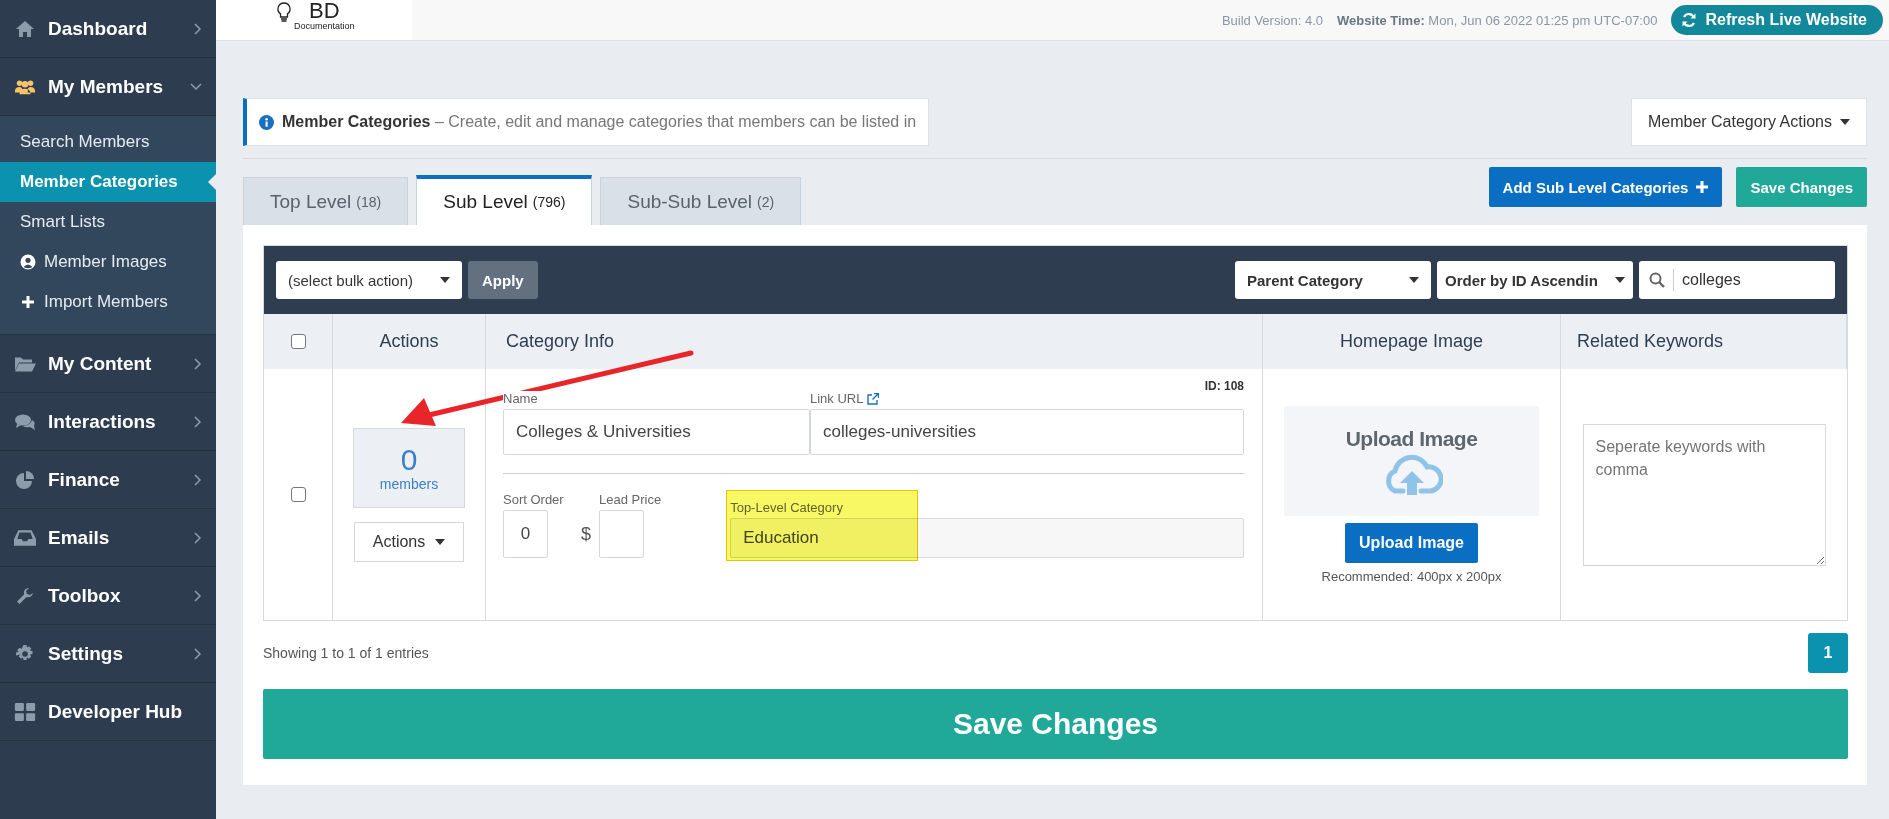  What do you see at coordinates (1411, 460) in the screenshot?
I see `upload-dropzone: Upload Image` at bounding box center [1411, 460].